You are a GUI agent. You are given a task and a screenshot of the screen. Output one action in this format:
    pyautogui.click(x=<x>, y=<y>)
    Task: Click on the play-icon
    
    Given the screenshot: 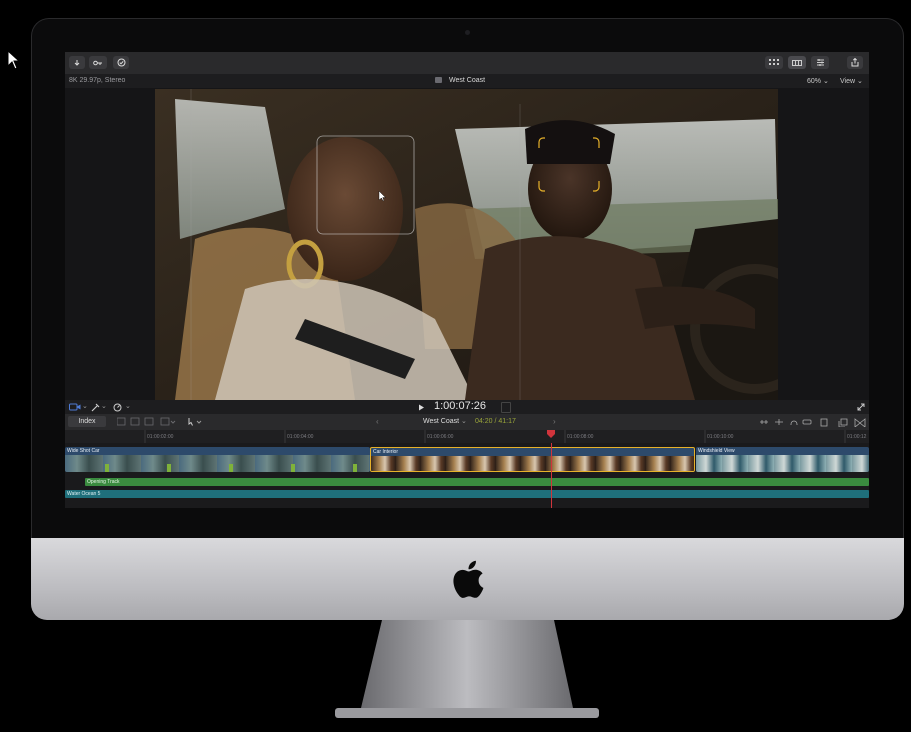 What is the action you would take?
    pyautogui.click(x=421, y=407)
    